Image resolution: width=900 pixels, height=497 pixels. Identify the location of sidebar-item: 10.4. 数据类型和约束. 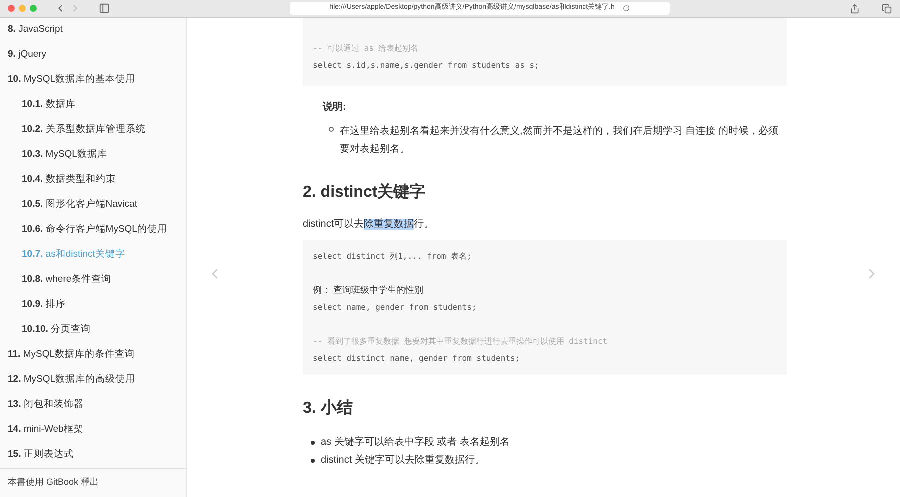
(69, 180).